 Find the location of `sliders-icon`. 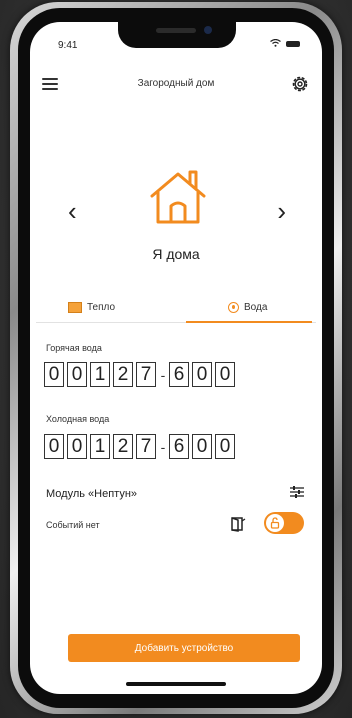

sliders-icon is located at coordinates (297, 492).